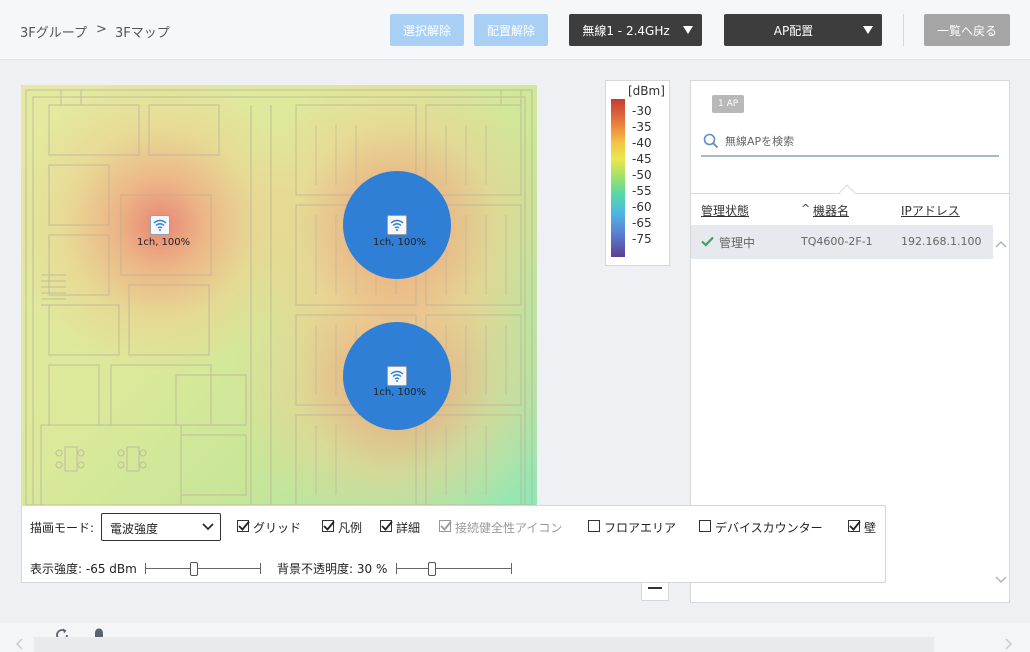 The image size is (1030, 652). Describe the element at coordinates (1001, 580) in the screenshot. I see `scroll-down-icon` at that location.